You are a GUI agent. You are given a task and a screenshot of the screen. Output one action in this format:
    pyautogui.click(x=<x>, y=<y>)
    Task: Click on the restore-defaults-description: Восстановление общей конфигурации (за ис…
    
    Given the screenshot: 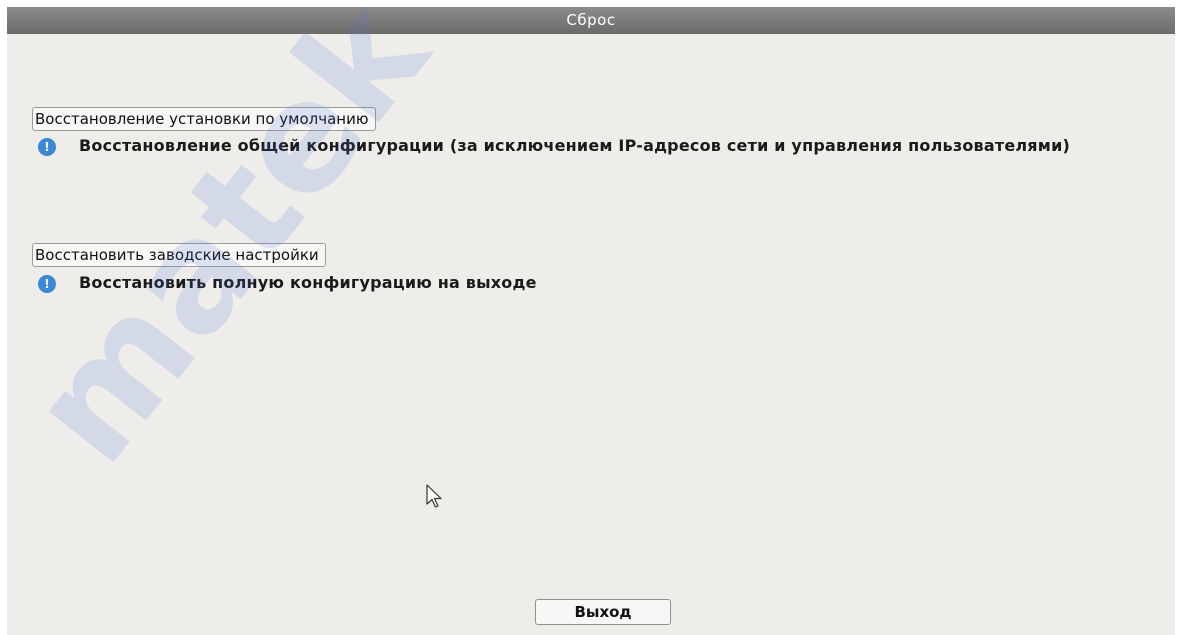 What is the action you would take?
    pyautogui.click(x=574, y=145)
    